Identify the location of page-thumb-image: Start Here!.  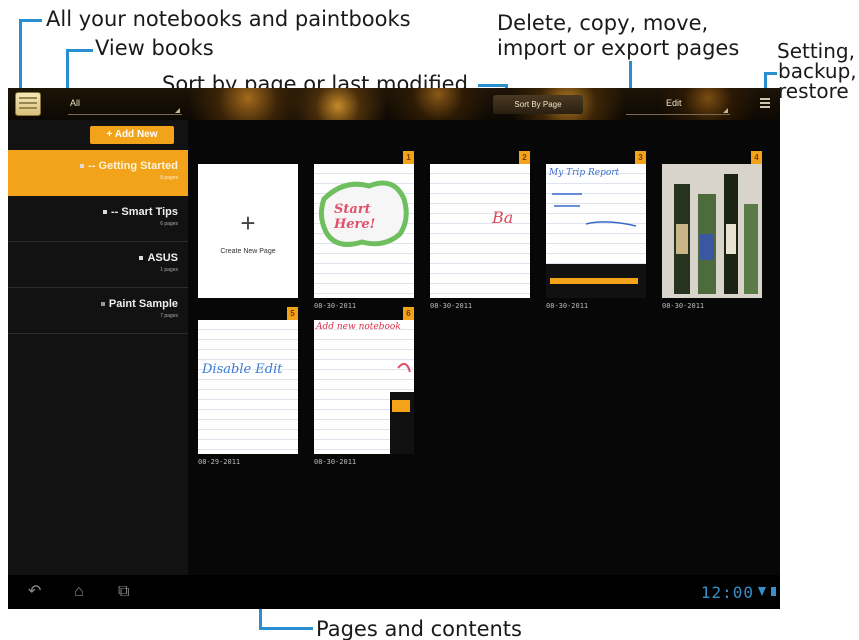
(364, 231).